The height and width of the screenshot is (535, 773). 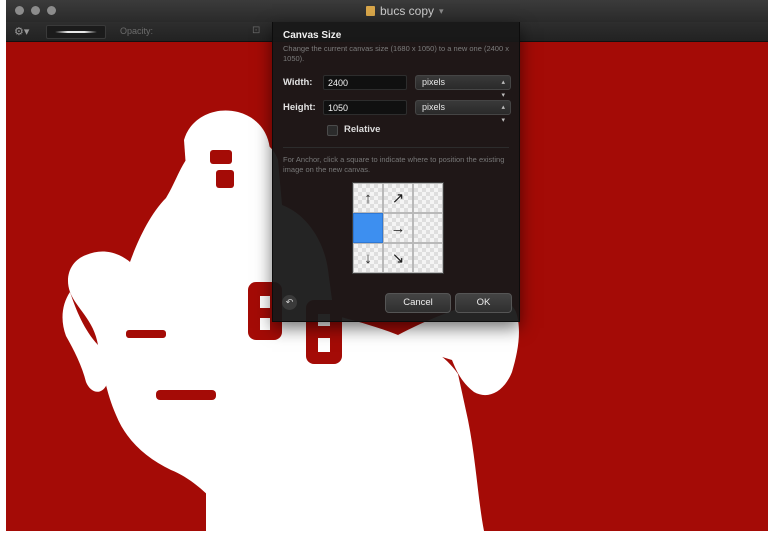 What do you see at coordinates (418, 303) in the screenshot?
I see `cancel-button: Cancel` at bounding box center [418, 303].